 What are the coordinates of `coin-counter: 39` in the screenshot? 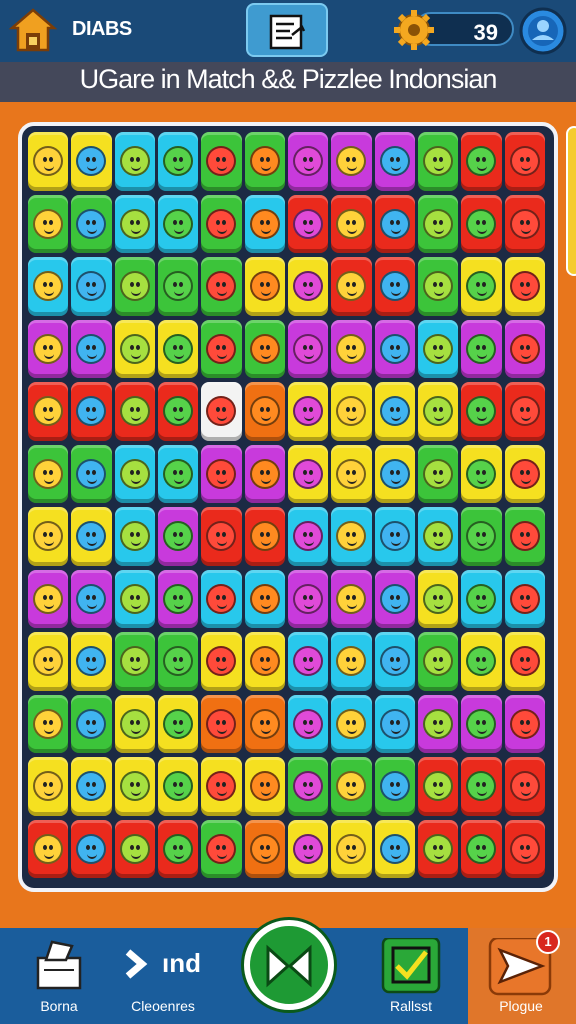 It's located at (454, 30).